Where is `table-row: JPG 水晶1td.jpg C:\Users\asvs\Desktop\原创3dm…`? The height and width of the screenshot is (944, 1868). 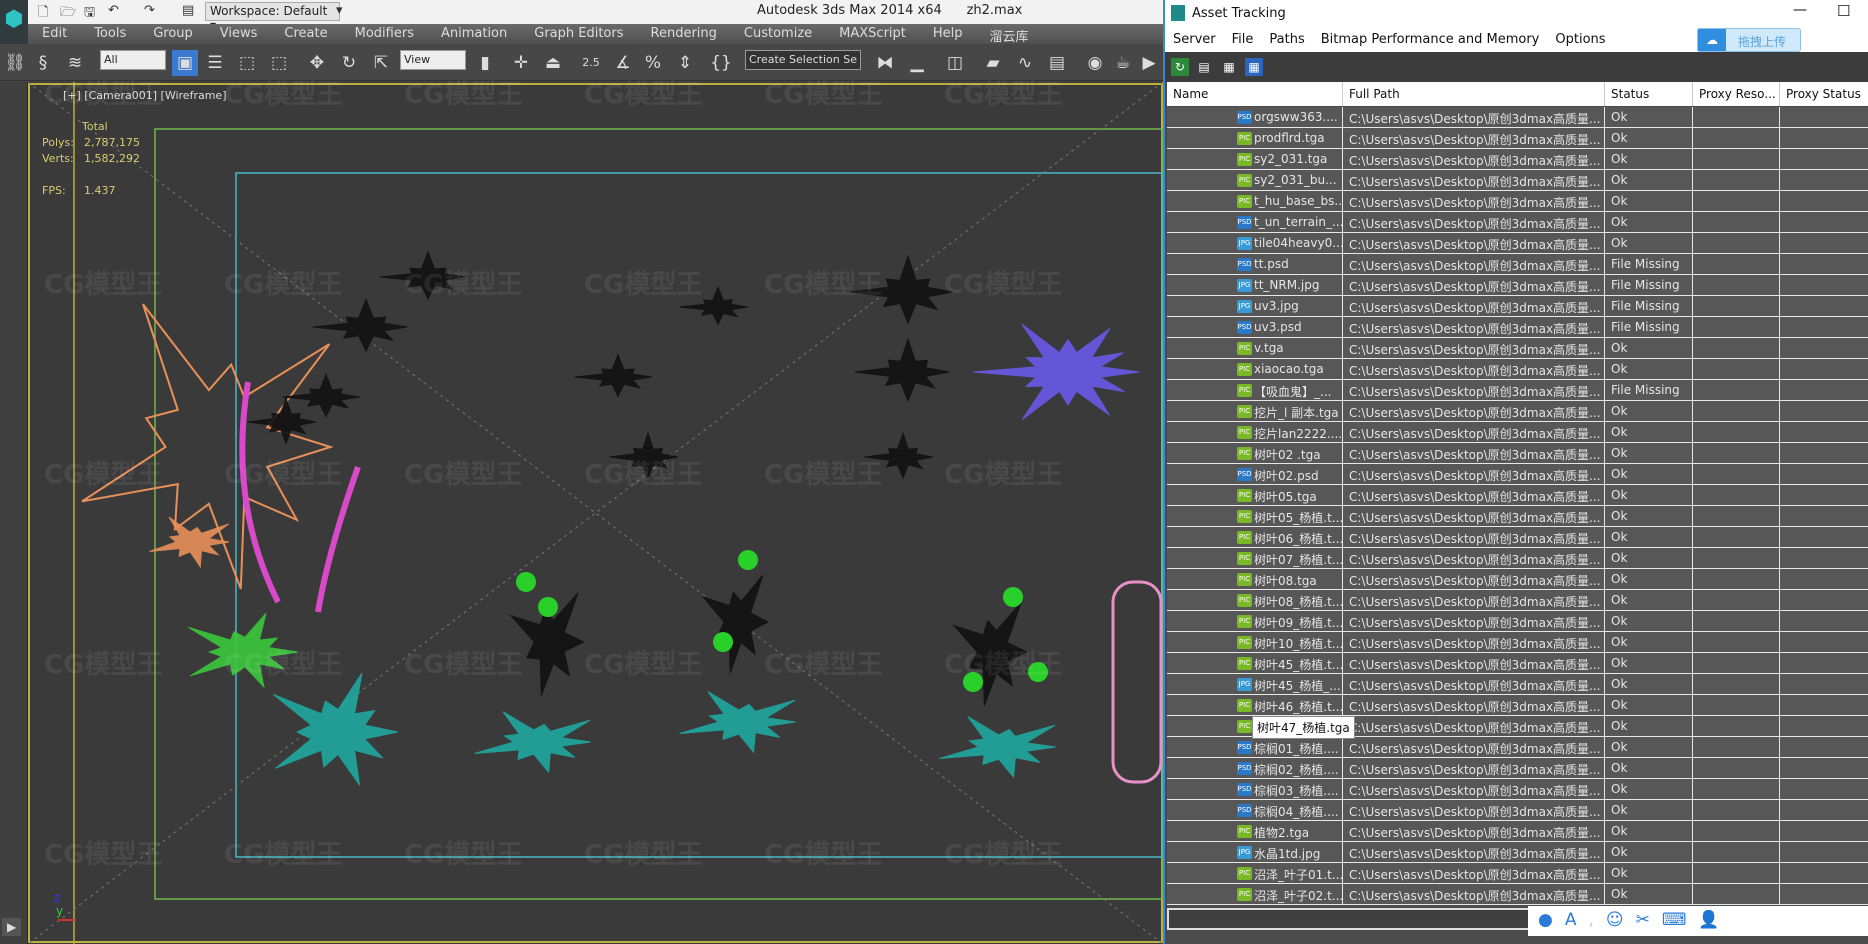 table-row: JPG 水晶1td.jpg C:\Users\asvs\Desktop\原创3dm… is located at coordinates (1517, 852).